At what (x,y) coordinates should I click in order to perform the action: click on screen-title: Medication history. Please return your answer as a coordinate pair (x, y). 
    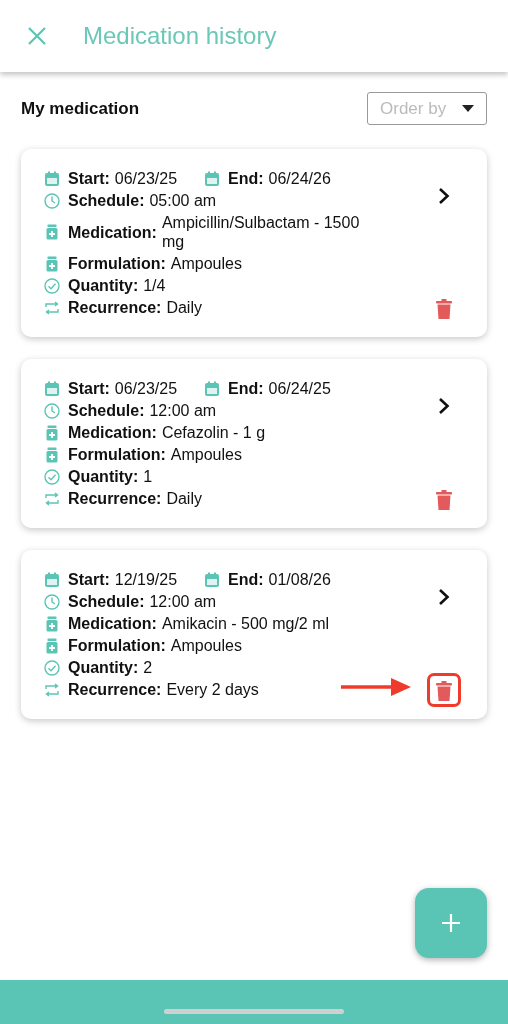
    Looking at the image, I should click on (180, 36).